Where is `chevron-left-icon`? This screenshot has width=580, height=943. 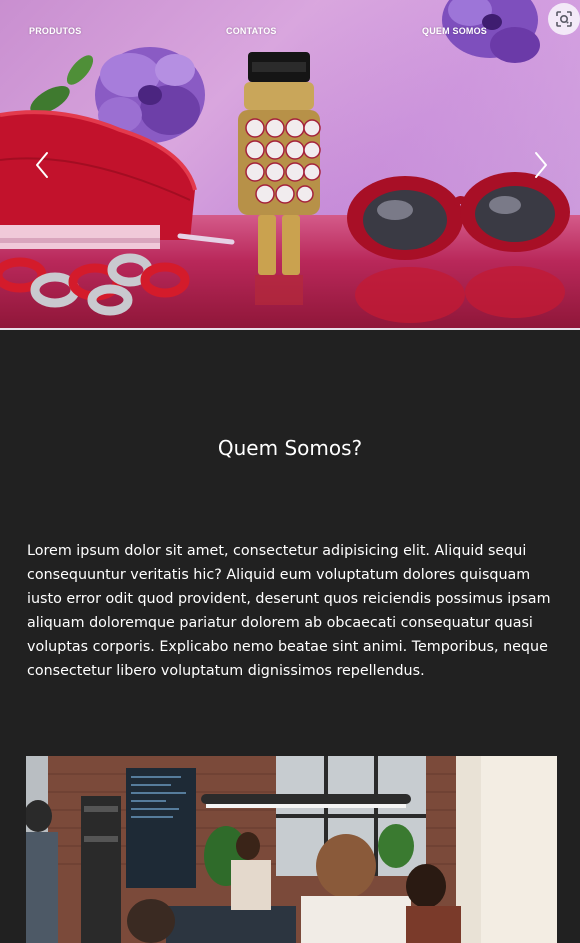
chevron-left-icon is located at coordinates (42, 165).